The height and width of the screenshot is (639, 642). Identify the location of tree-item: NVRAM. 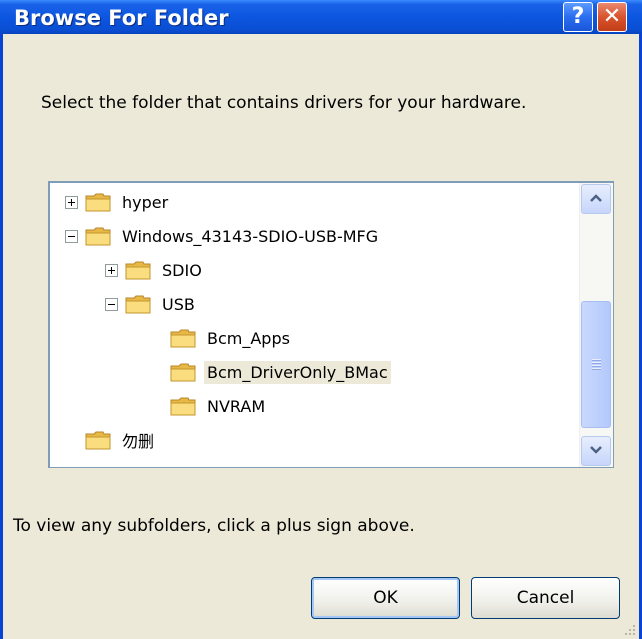
(219, 406).